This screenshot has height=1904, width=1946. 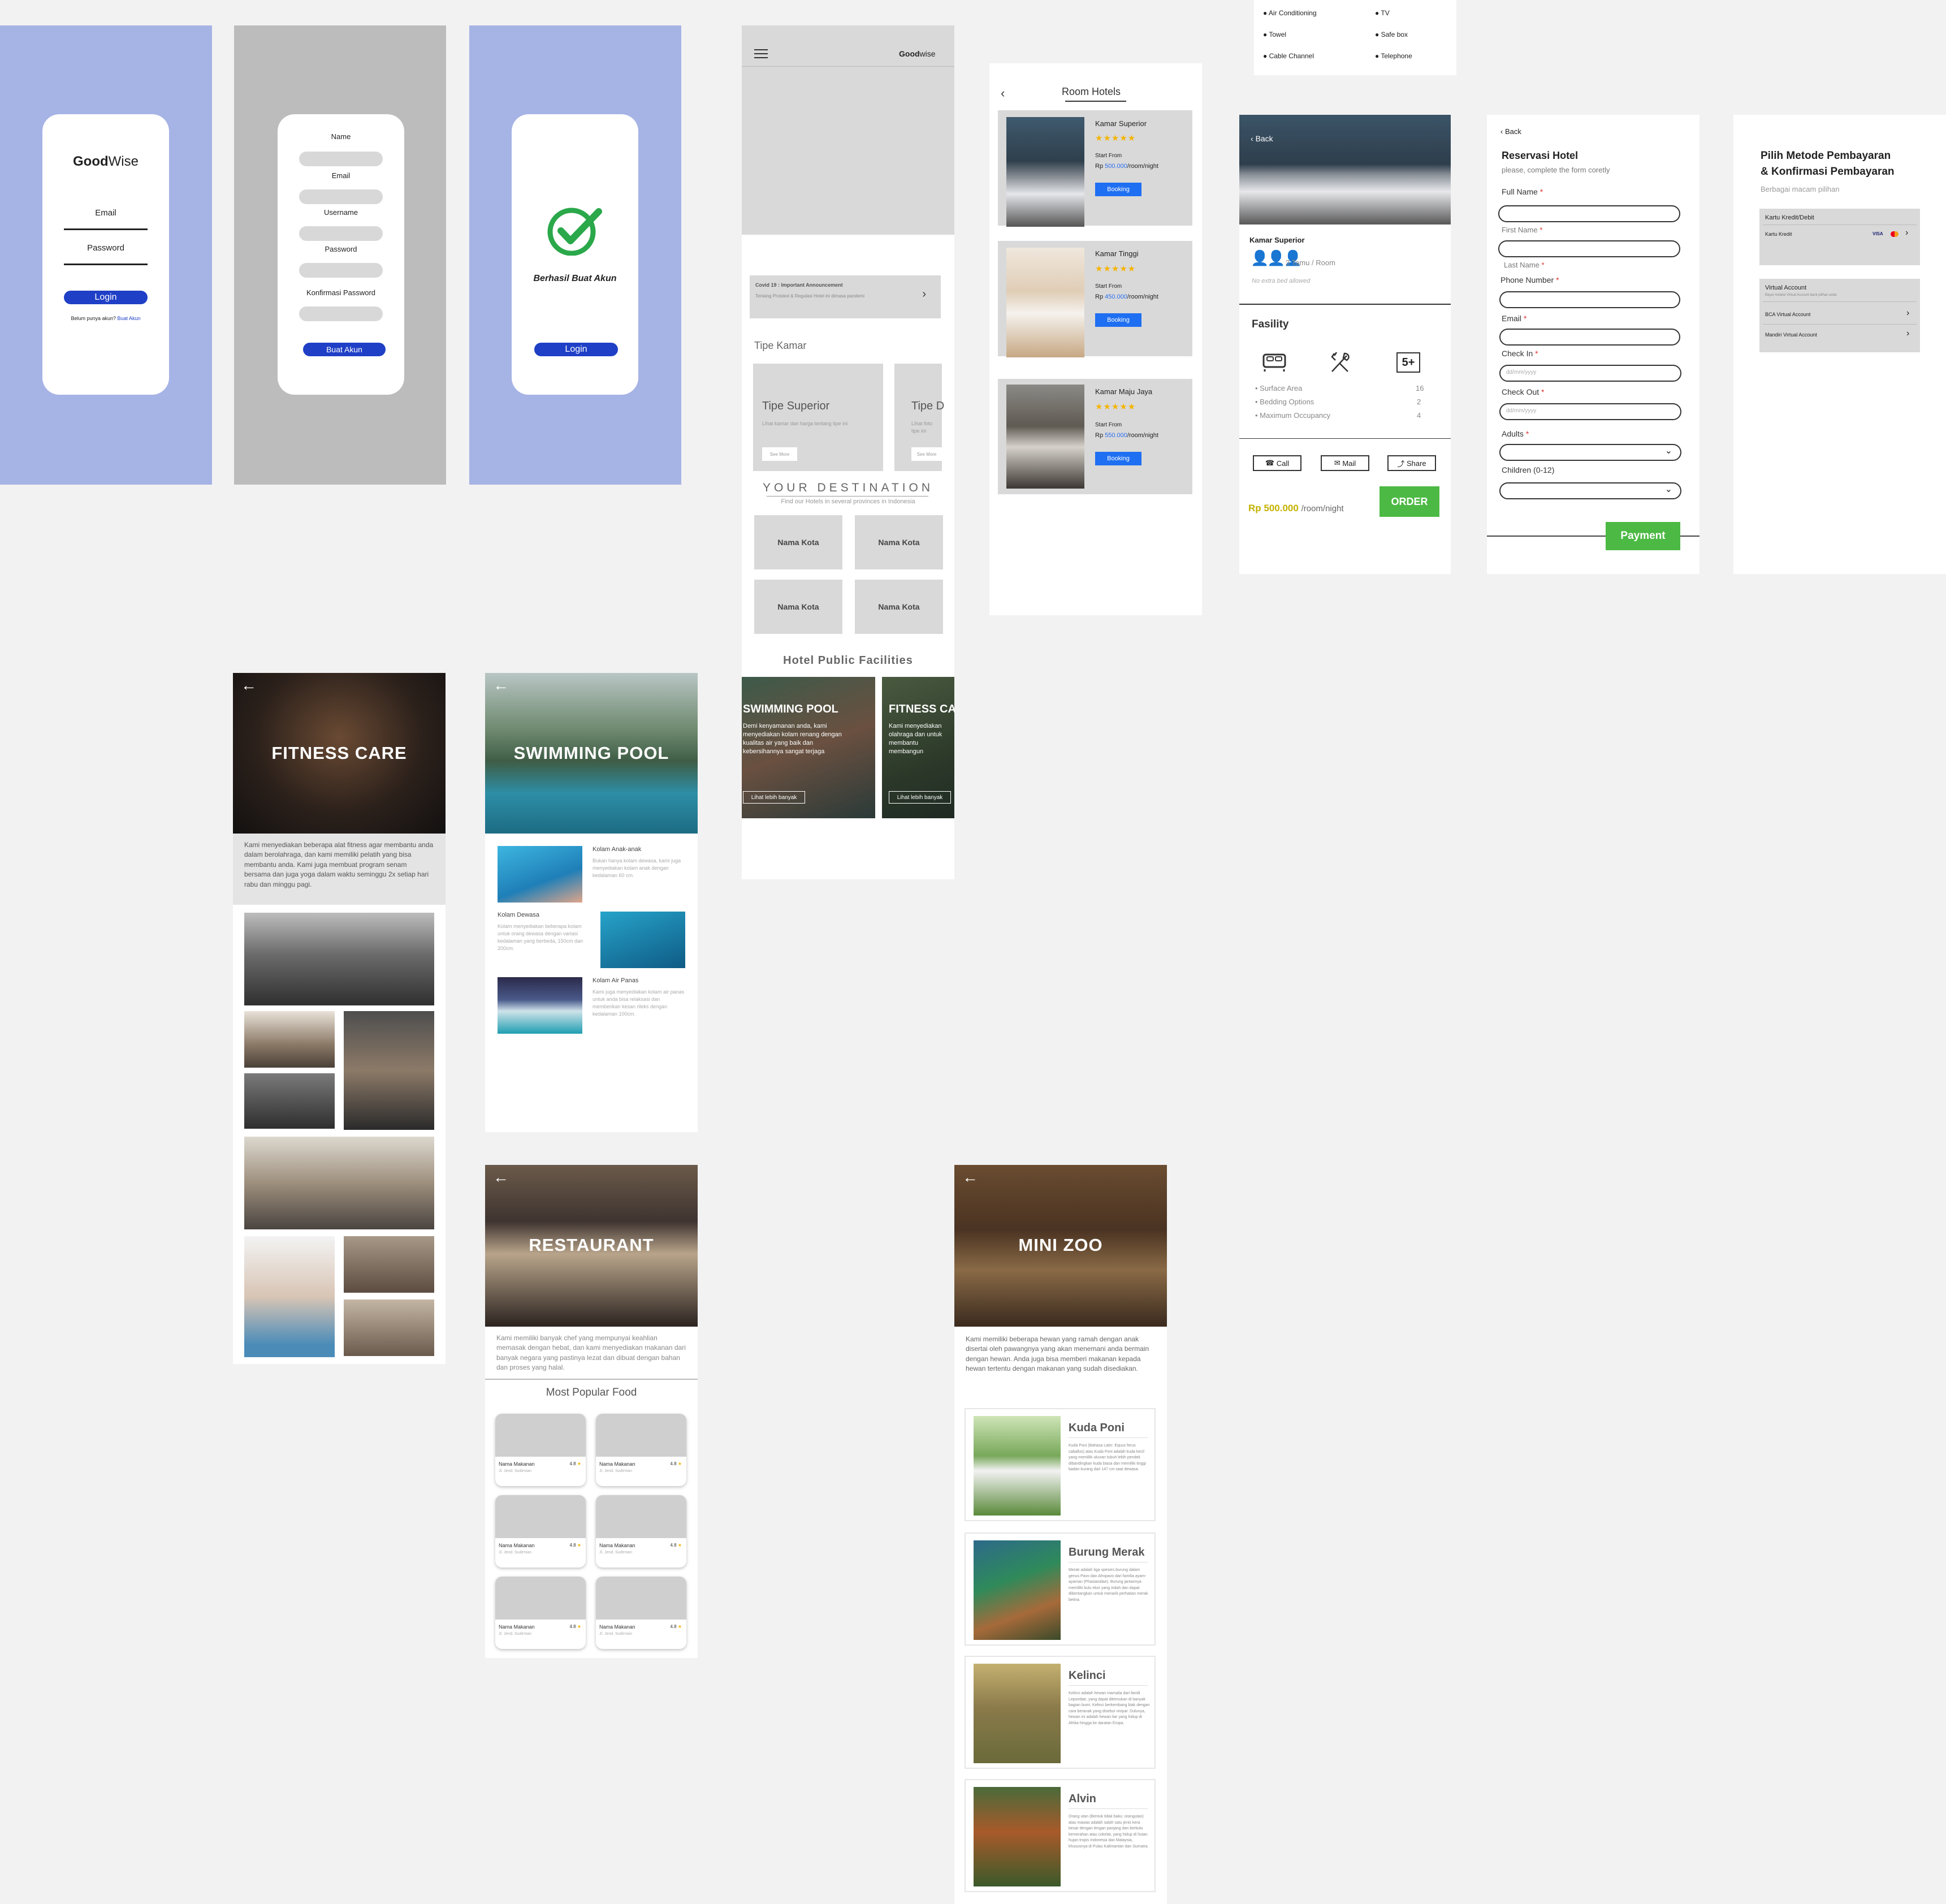 I want to click on order-button: ORDER, so click(x=1410, y=501).